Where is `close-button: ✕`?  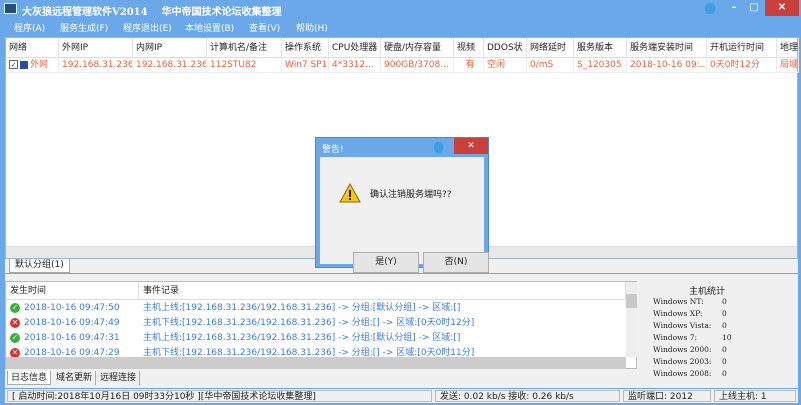
close-button: ✕ is located at coordinates (782, 8).